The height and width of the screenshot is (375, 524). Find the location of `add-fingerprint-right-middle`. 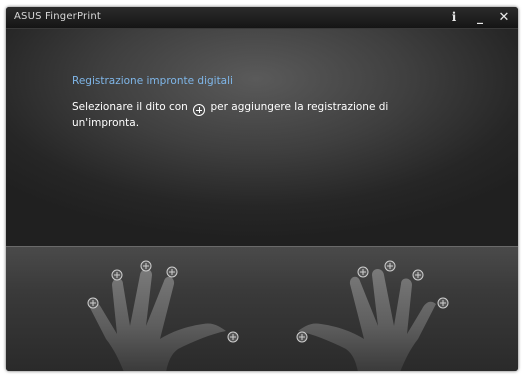

add-fingerprint-right-middle is located at coordinates (390, 266).